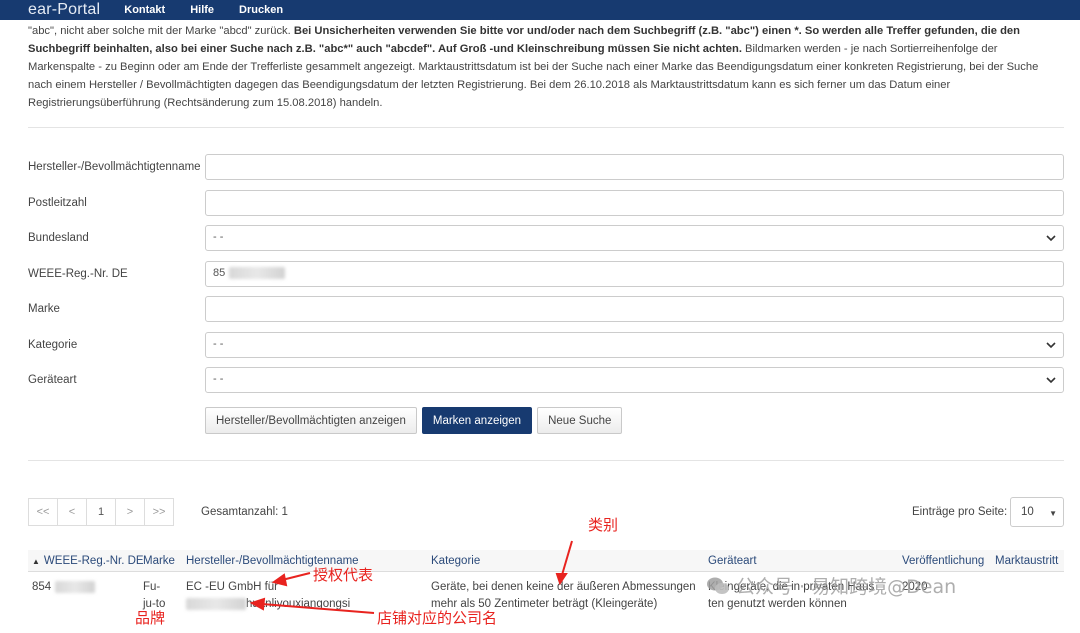 The width and height of the screenshot is (1080, 633). I want to click on annotation-authorized-rep: 授权代表, so click(343, 575).